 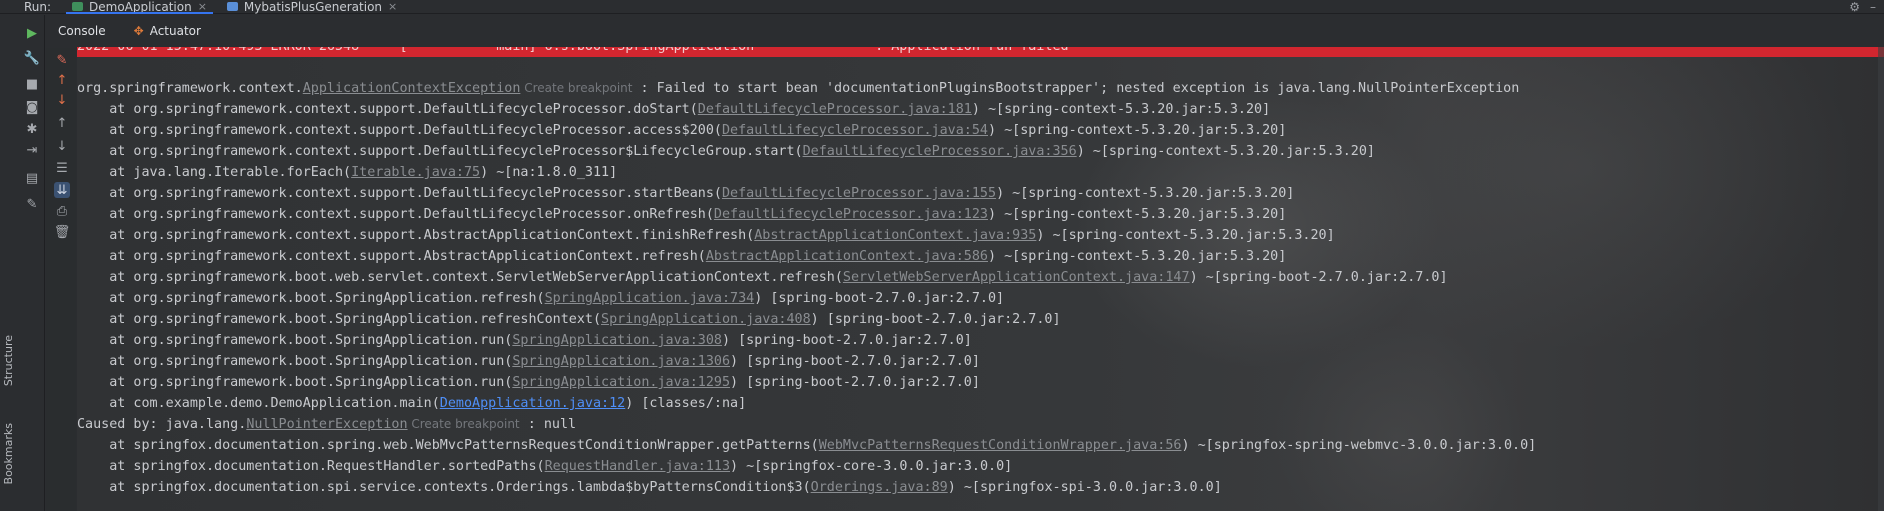 I want to click on bug-icon: ✱, so click(x=32, y=129).